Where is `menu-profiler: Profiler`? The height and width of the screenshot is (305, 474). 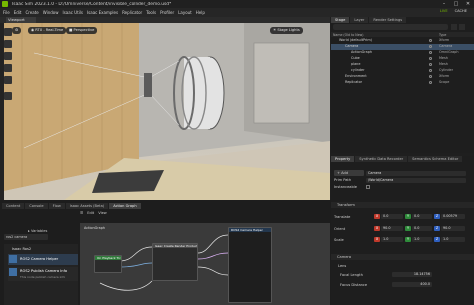
menu-profiler: Profiler is located at coordinates (167, 12).